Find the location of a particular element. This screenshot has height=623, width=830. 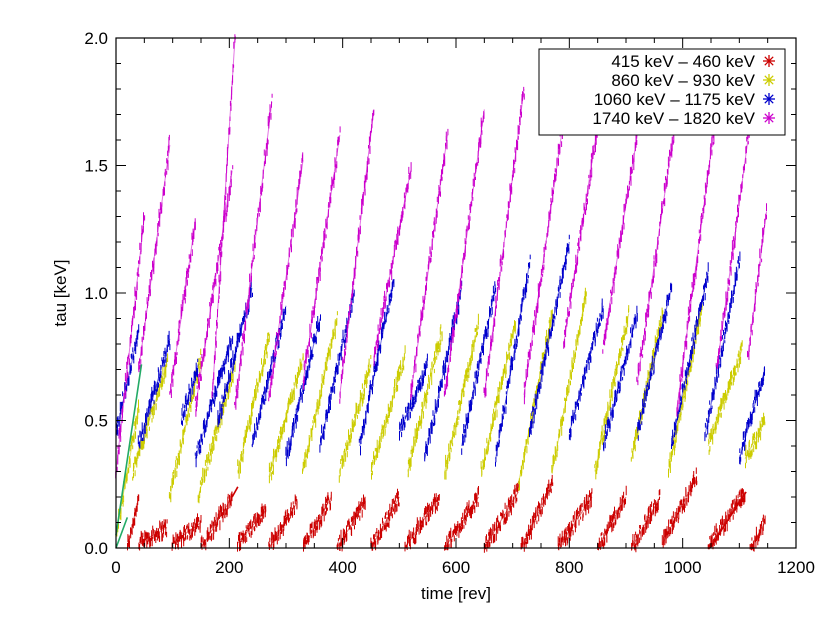

x-tick-label-6: 1200 is located at coordinates (796, 567).